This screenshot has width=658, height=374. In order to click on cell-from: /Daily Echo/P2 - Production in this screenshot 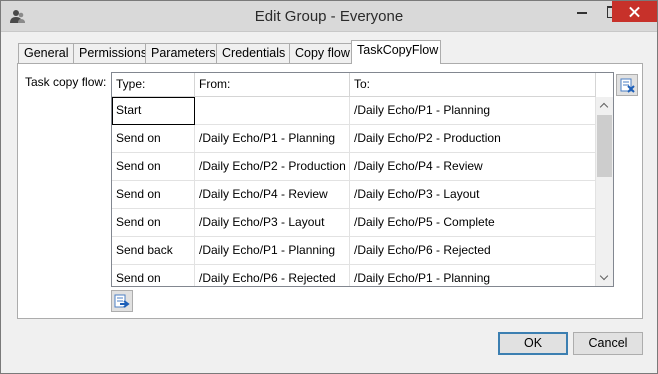, I will do `click(272, 167)`.